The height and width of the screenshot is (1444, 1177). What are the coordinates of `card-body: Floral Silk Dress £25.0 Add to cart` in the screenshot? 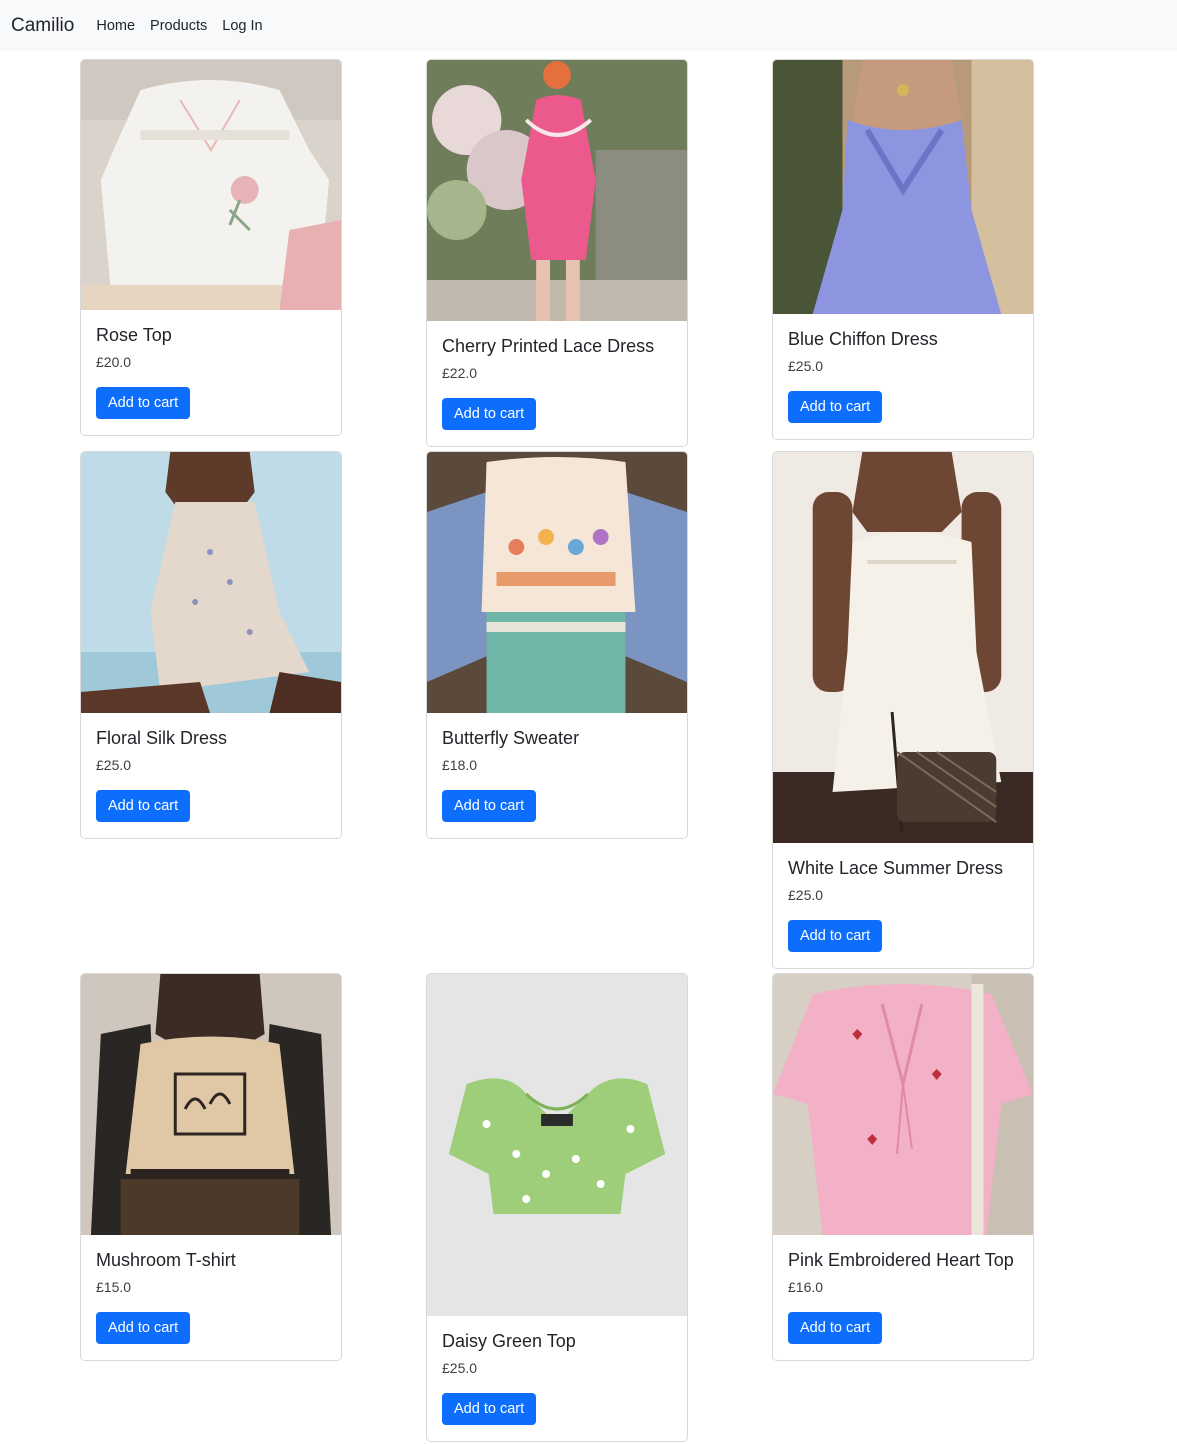 It's located at (211, 775).